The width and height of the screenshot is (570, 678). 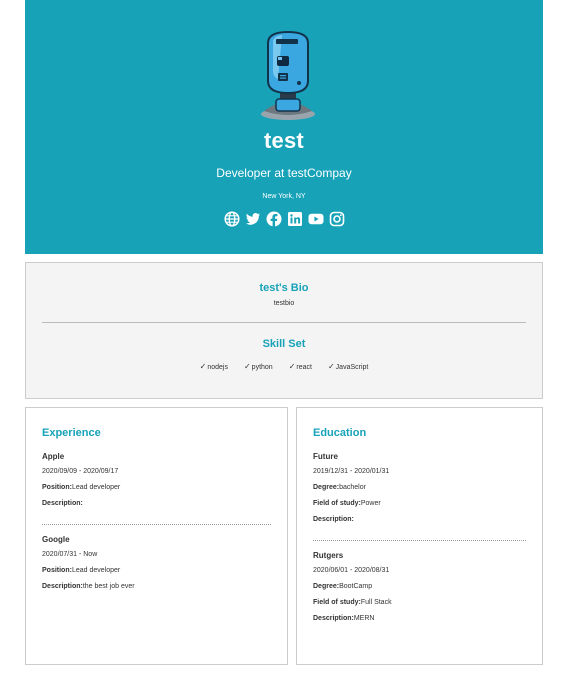 I want to click on skill-item: ✓ react, so click(x=300, y=367).